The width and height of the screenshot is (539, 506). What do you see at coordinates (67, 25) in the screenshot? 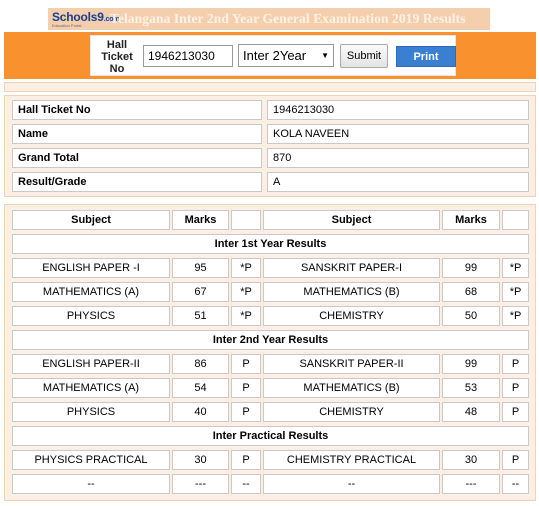
I see `logo-tagline: Education Portal` at bounding box center [67, 25].